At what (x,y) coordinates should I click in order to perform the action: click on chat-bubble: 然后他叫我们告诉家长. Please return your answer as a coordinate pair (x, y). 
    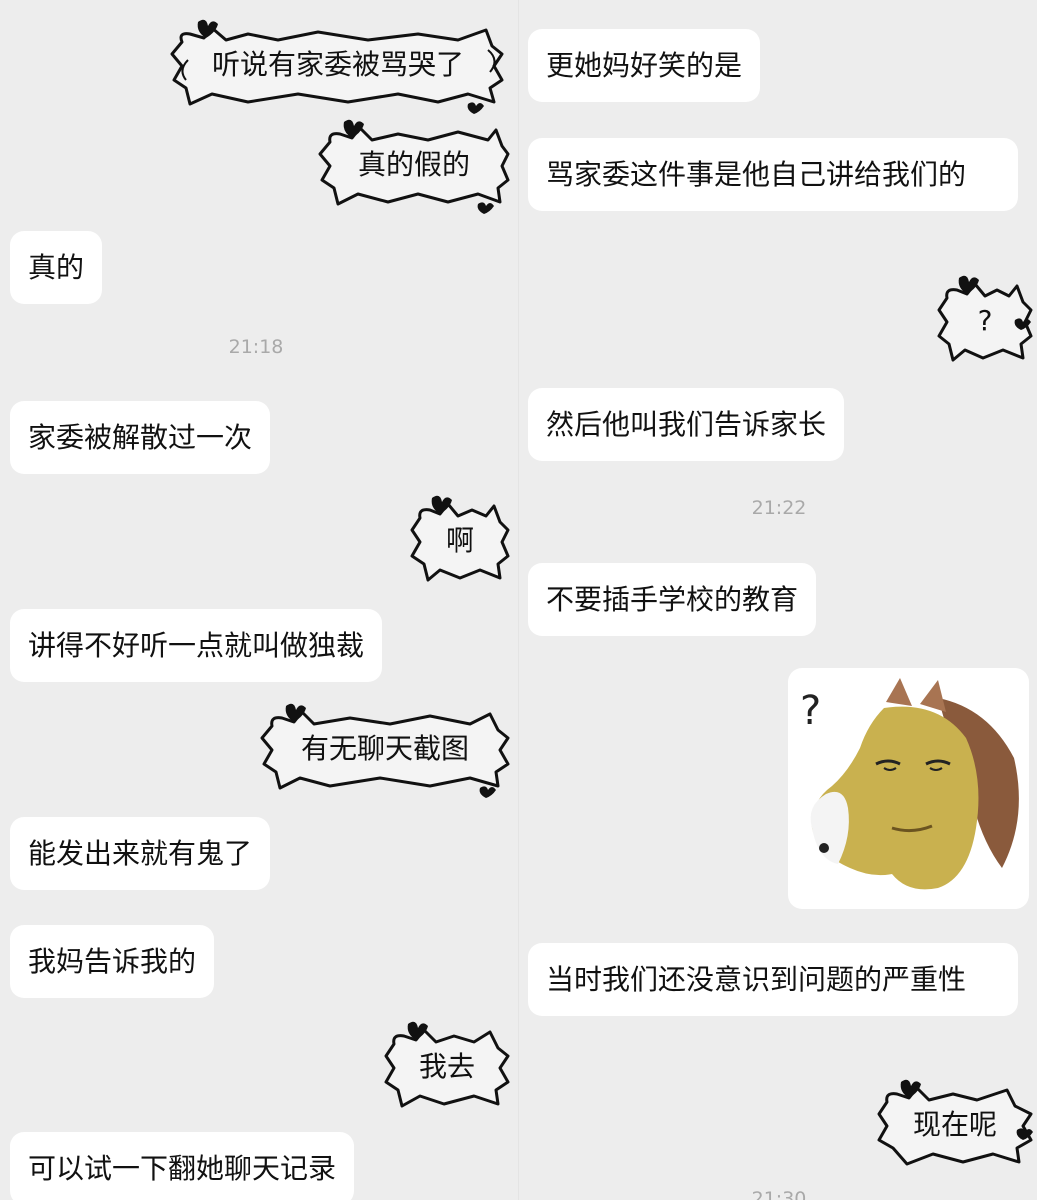
    Looking at the image, I should click on (686, 424).